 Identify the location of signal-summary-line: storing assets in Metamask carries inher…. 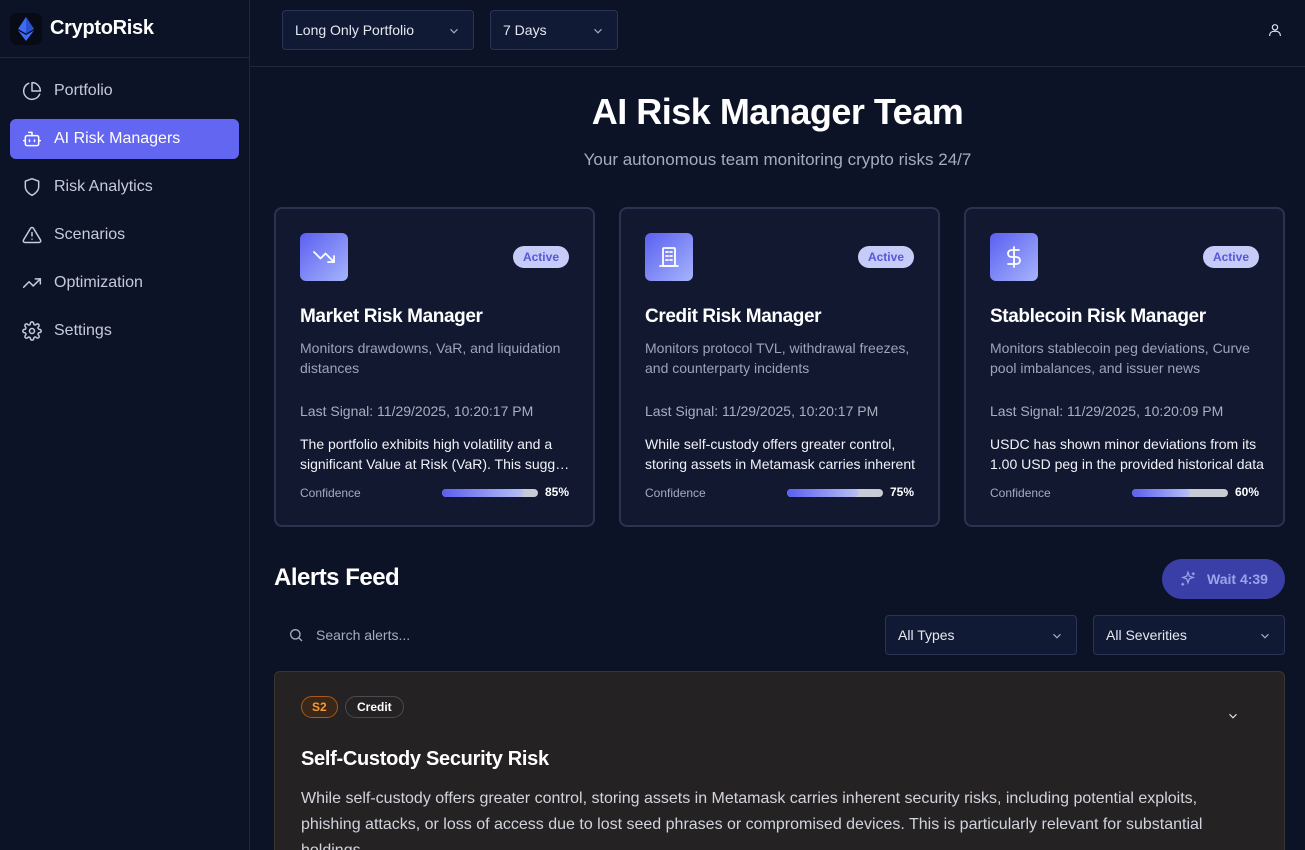
(780, 464).